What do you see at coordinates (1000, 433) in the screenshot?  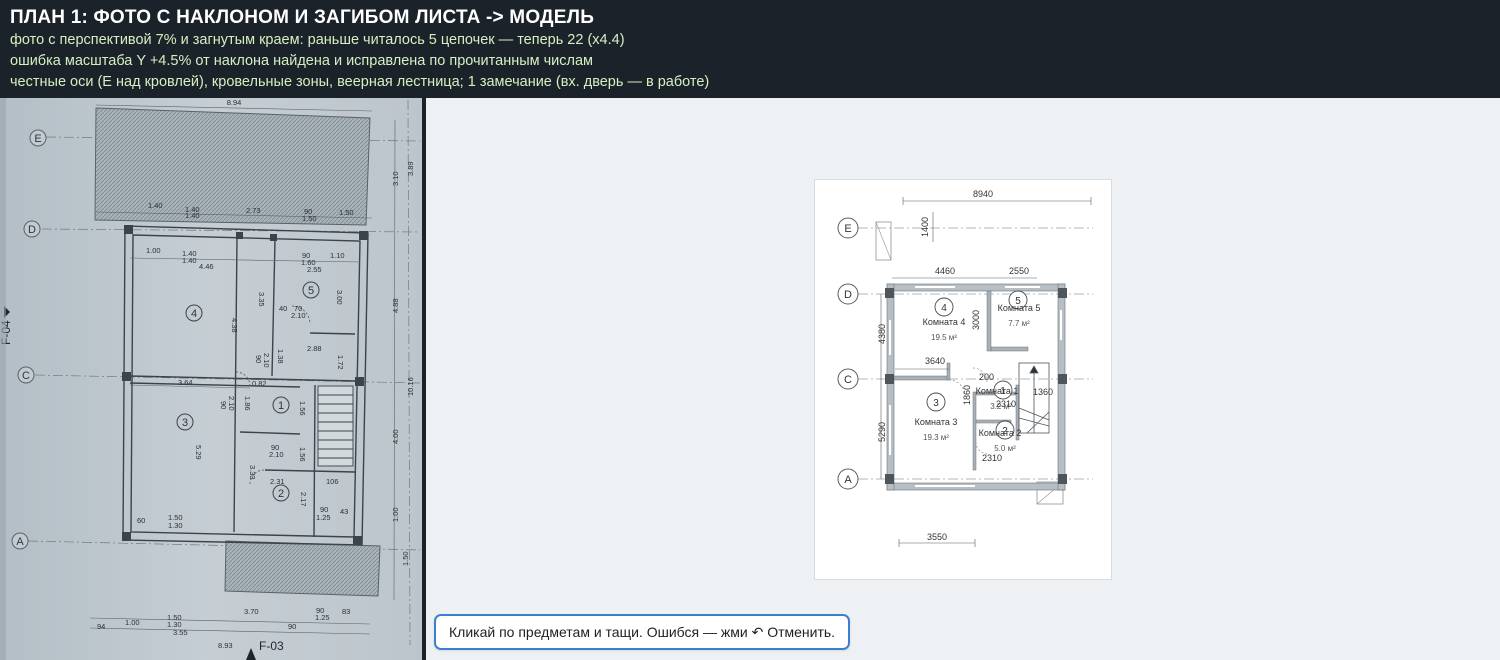 I see `model-room-2-name: Комната 2` at bounding box center [1000, 433].